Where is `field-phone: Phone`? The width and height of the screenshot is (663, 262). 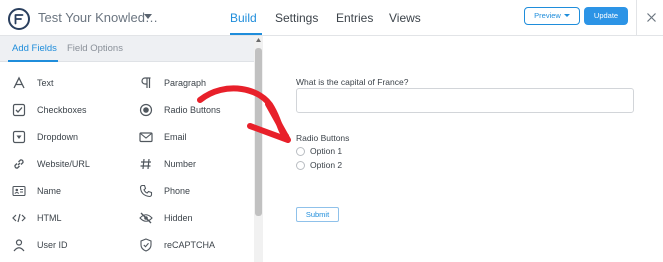
field-phone: Phone is located at coordinates (199, 192).